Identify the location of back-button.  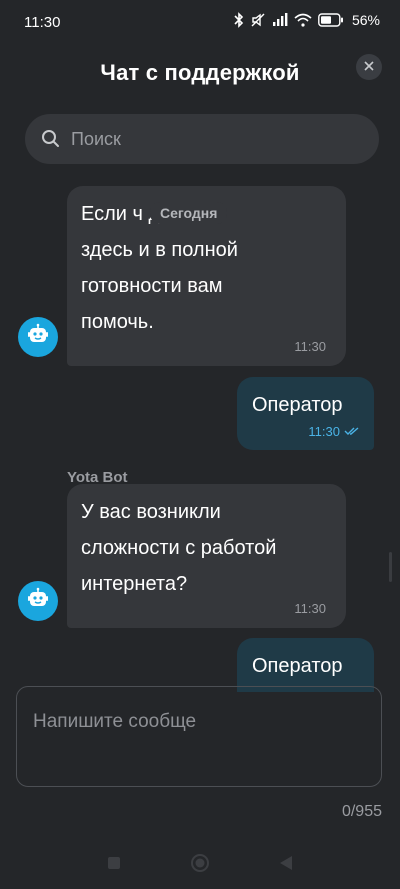
(286, 865).